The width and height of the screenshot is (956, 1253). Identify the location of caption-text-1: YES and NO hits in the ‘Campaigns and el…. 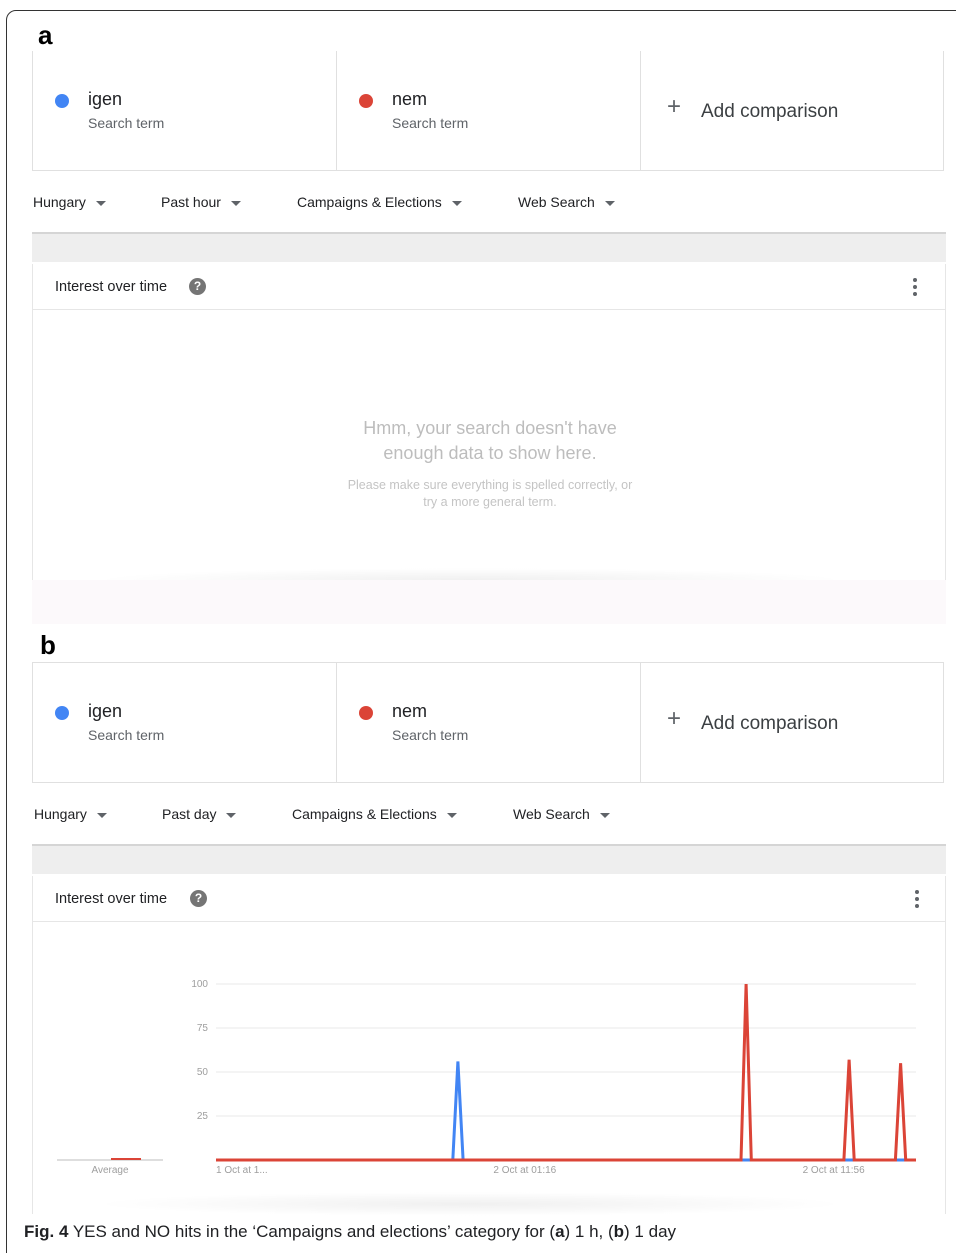
(312, 1231).